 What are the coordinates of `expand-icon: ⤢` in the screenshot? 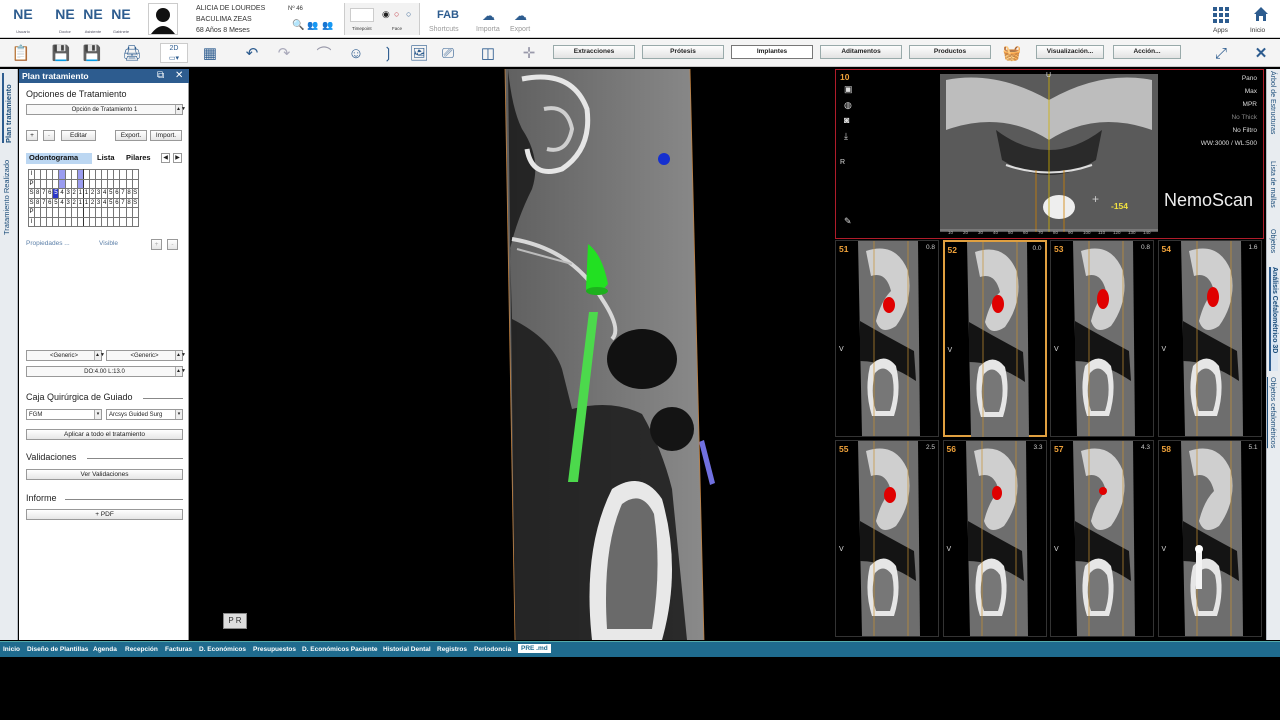 It's located at (1221, 53).